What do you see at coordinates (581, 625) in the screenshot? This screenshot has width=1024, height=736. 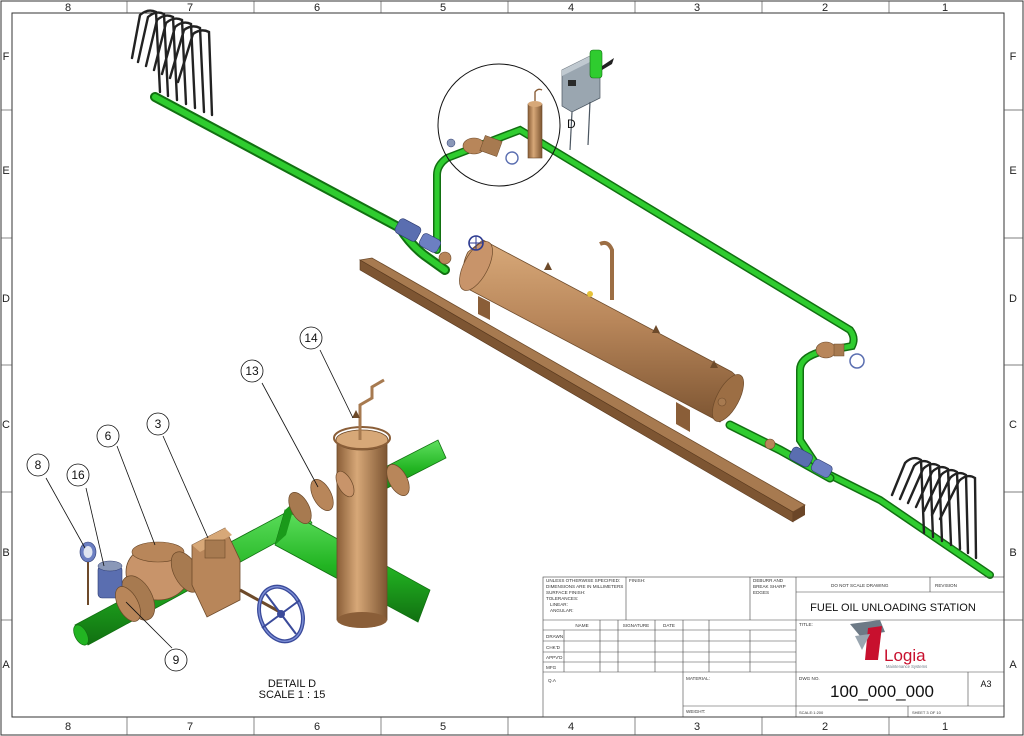 I see `col-name: NAME` at bounding box center [581, 625].